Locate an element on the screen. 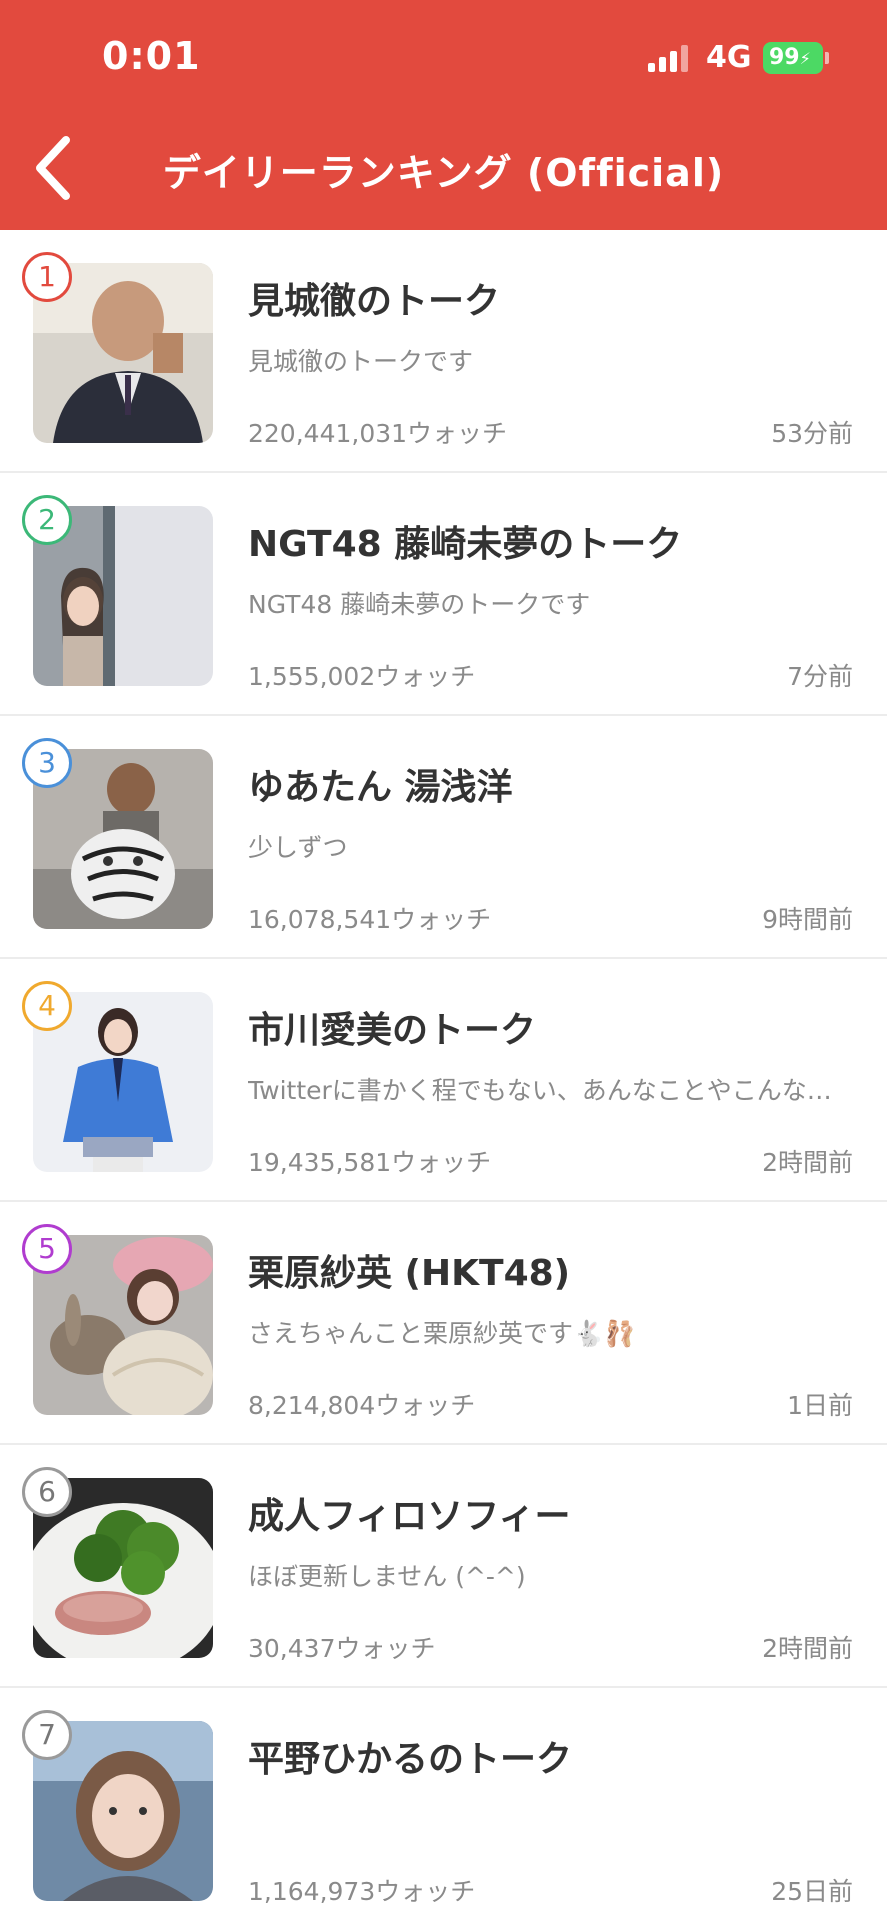 This screenshot has height=1931, width=887. network-label: 4G is located at coordinates (729, 57).